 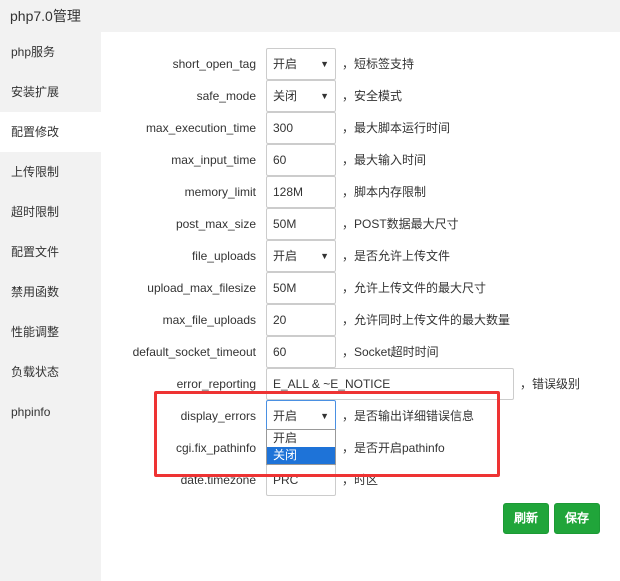 I want to click on short-open-tag-select: 开启 ▼, so click(x=301, y=64).